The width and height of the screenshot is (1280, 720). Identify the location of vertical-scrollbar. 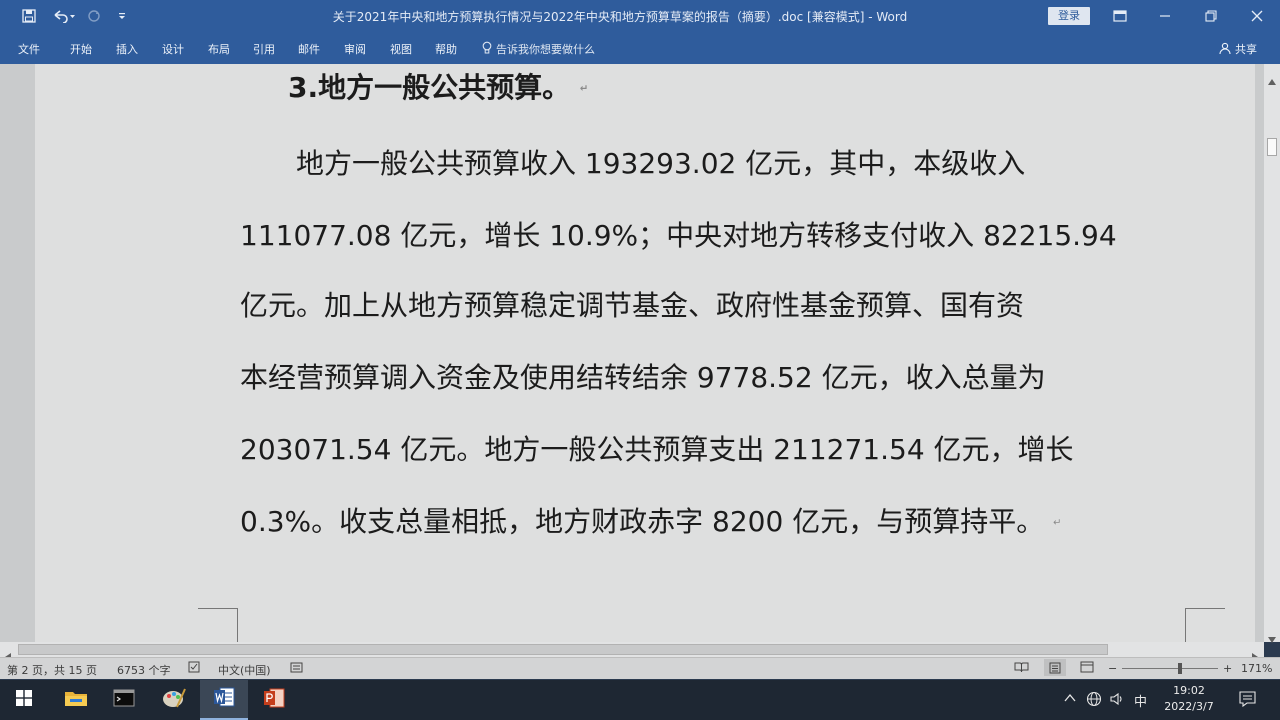
(1272, 353).